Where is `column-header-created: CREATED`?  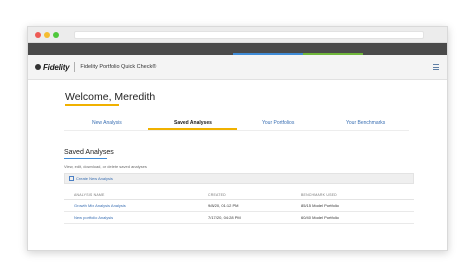 column-header-created: CREATED is located at coordinates (217, 195).